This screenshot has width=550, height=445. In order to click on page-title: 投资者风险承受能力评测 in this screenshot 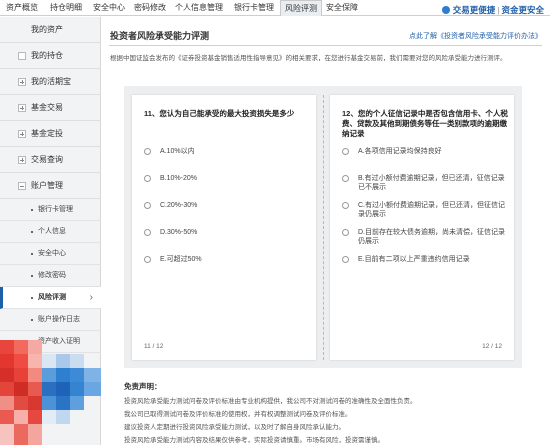, I will do `click(160, 36)`.